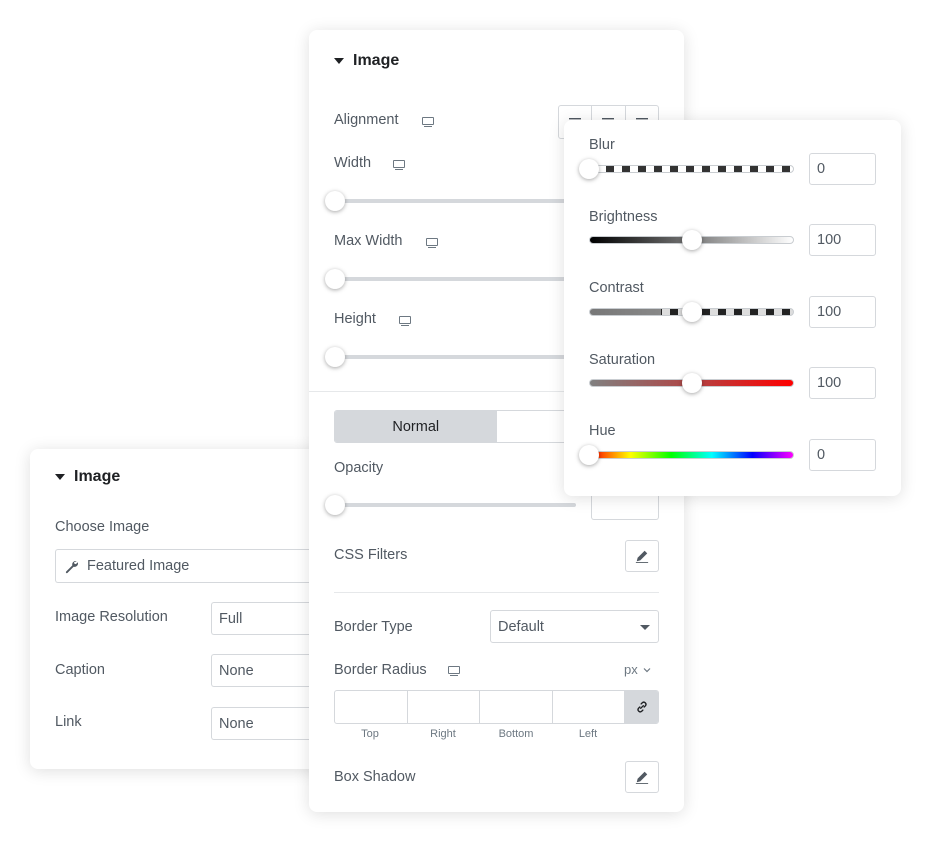  Describe the element at coordinates (691, 240) in the screenshot. I see `brightness-slider-handle` at that location.